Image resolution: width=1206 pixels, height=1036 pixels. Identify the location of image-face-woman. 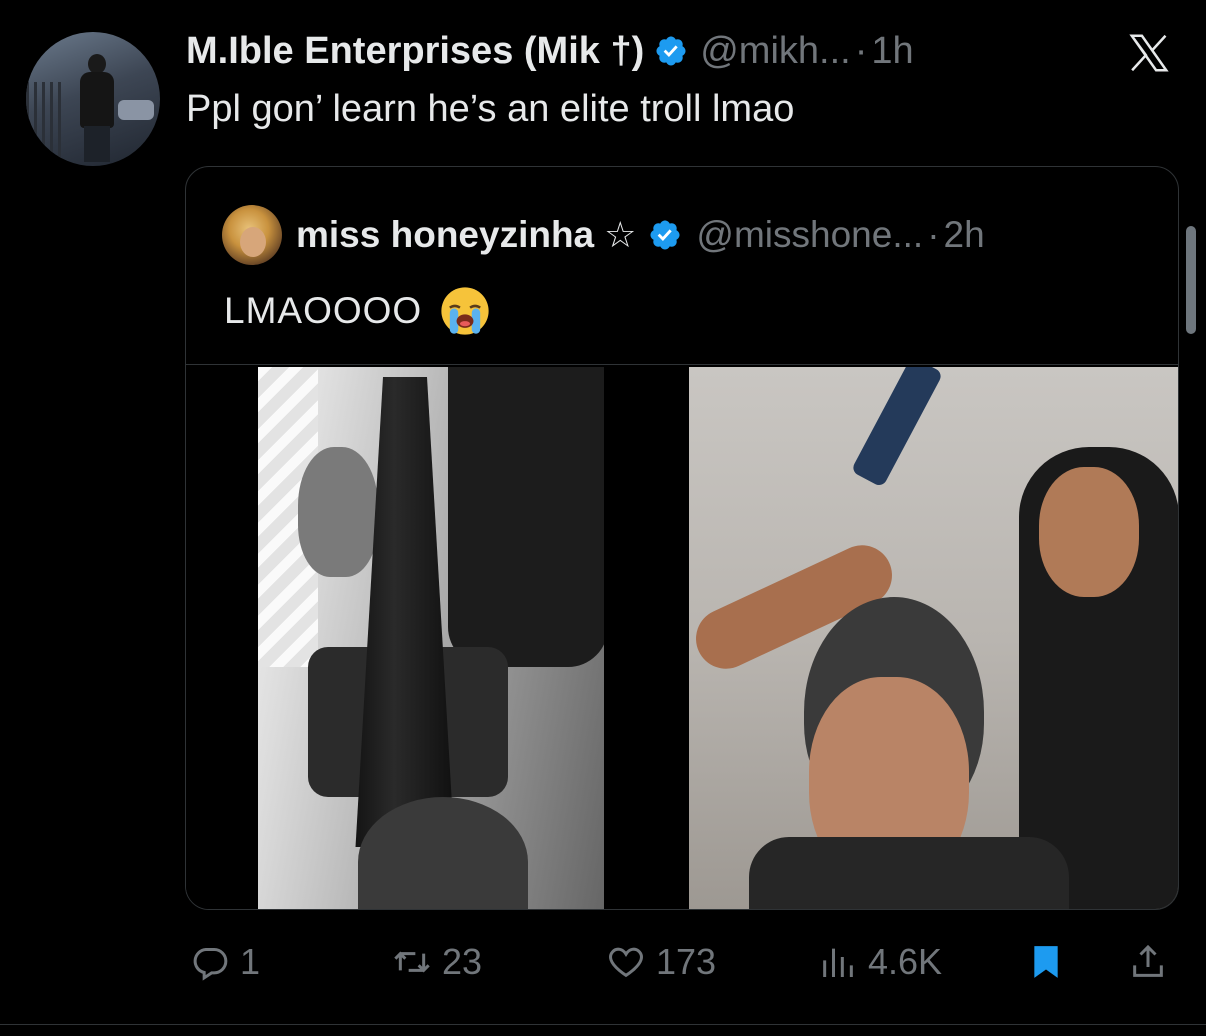
(338, 512).